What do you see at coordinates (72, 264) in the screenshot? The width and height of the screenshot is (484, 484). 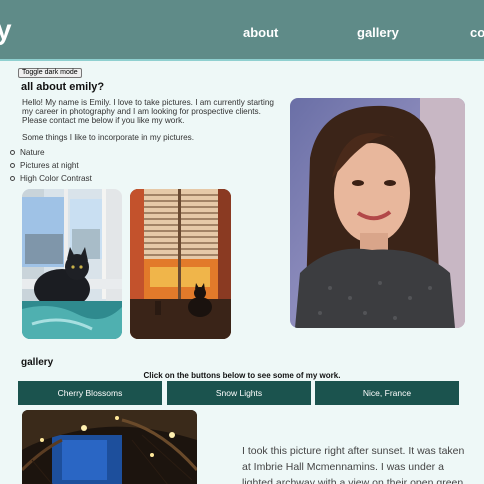 I see `cat-window-photo` at bounding box center [72, 264].